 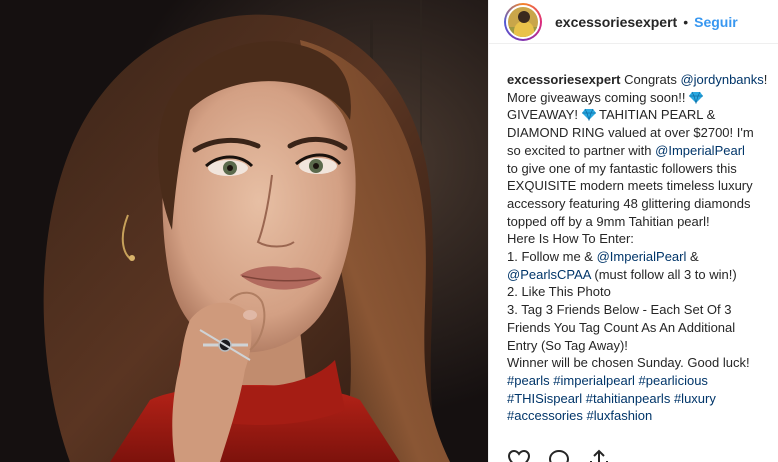 I want to click on hashtag-link: #luxfashion, so click(x=620, y=415).